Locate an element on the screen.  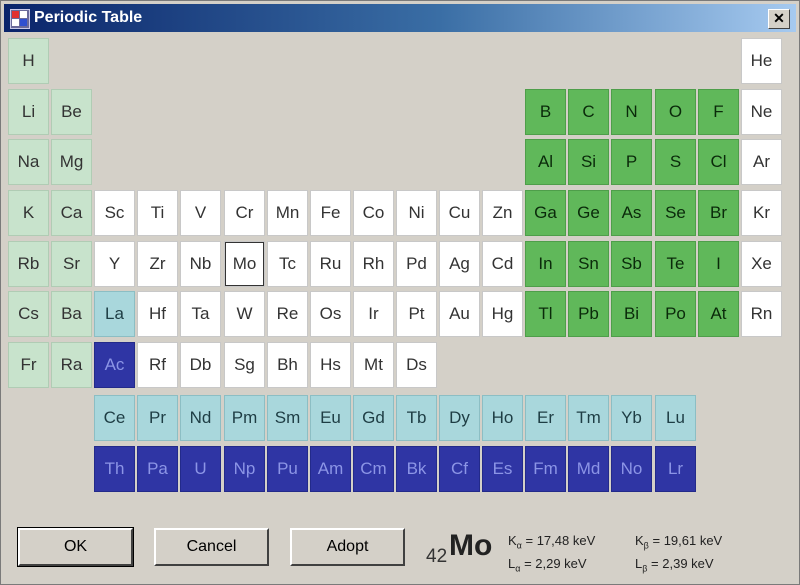
element-cell-po: Po is located at coordinates (675, 314).